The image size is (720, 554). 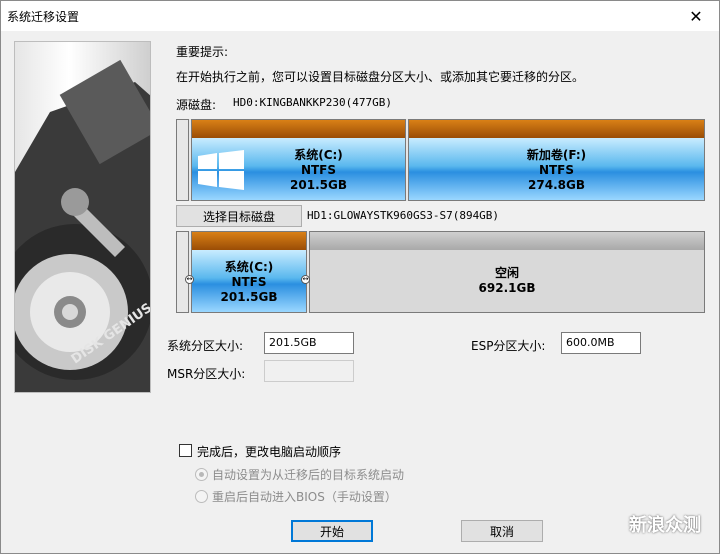 I want to click on partition-size: 274.8GB, so click(x=556, y=185).